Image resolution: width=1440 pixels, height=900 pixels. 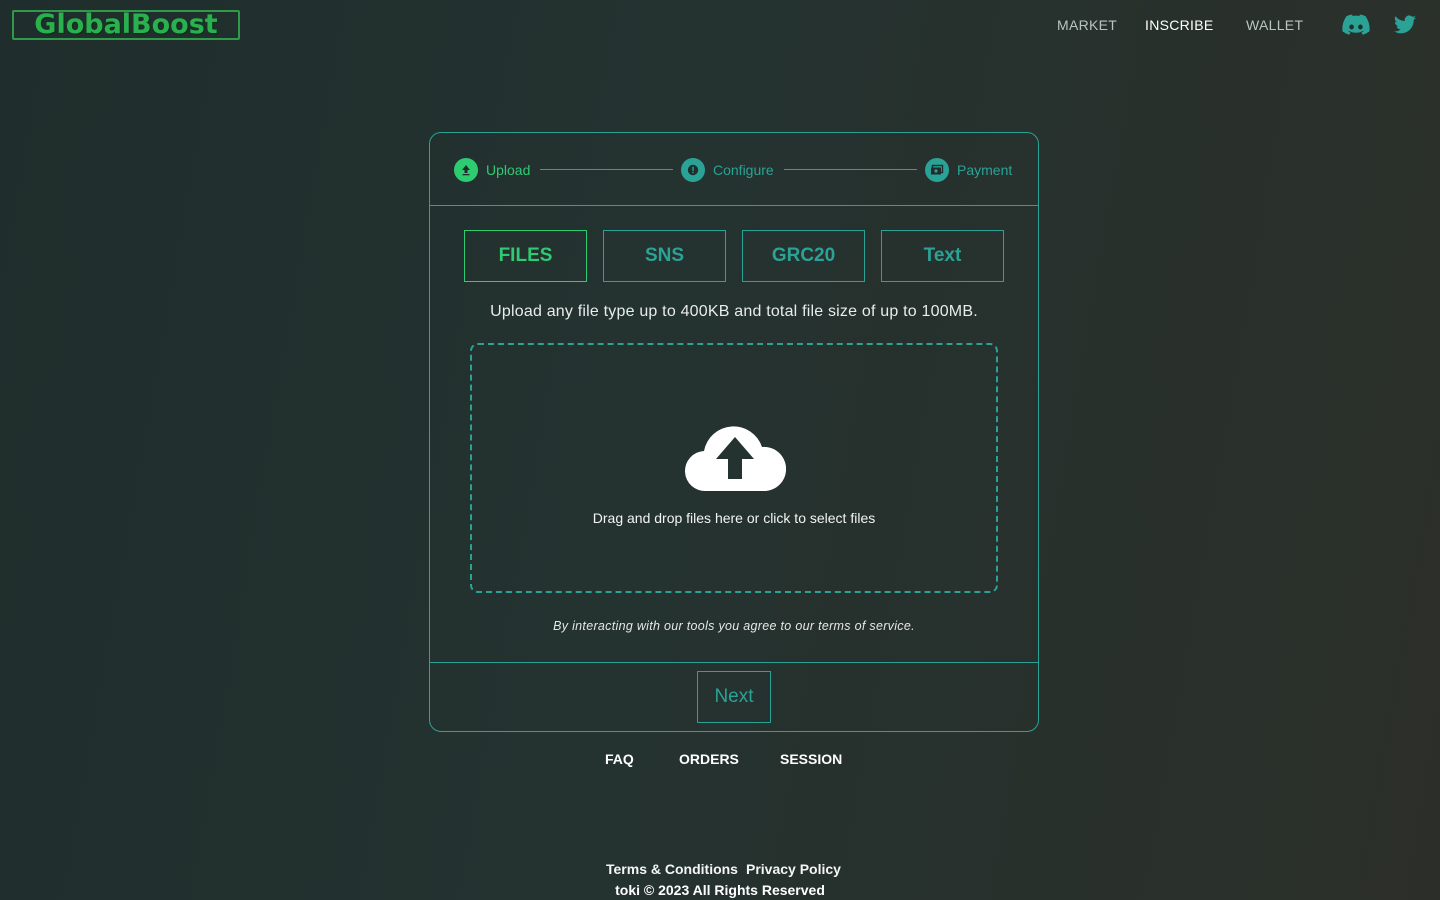 What do you see at coordinates (942, 256) in the screenshot?
I see `tab-text: Text` at bounding box center [942, 256].